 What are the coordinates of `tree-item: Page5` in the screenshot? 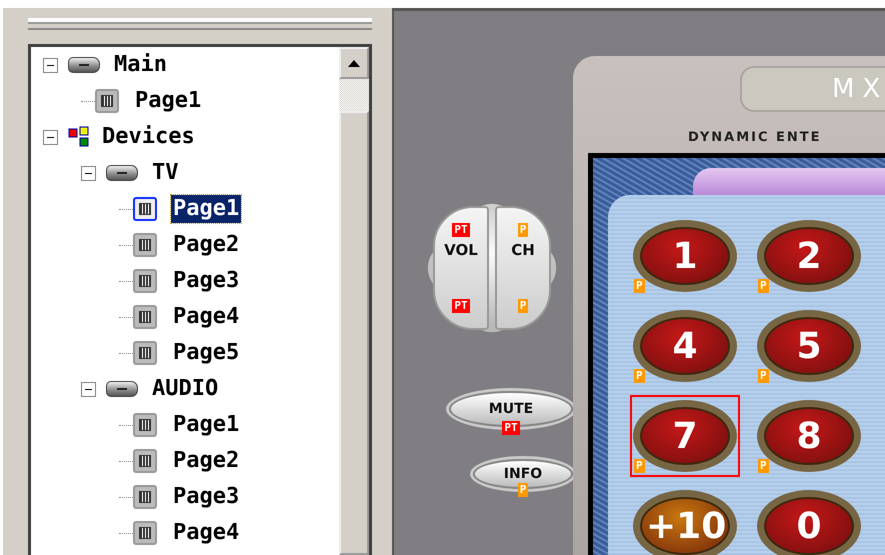 It's located at (206, 353).